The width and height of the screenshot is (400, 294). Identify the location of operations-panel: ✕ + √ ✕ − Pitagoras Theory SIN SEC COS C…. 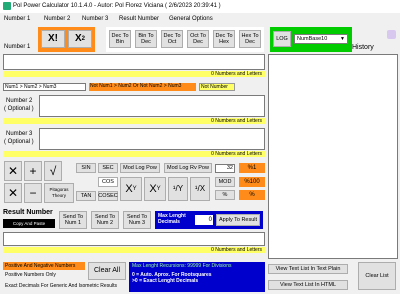
(134, 182).